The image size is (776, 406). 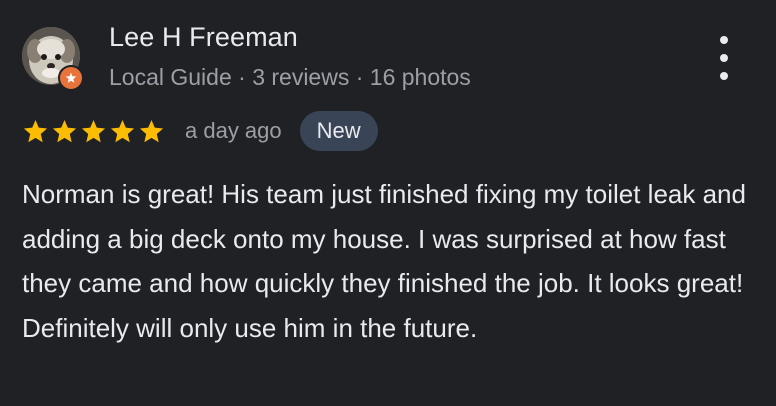 I want to click on new-badge: New, so click(x=338, y=131).